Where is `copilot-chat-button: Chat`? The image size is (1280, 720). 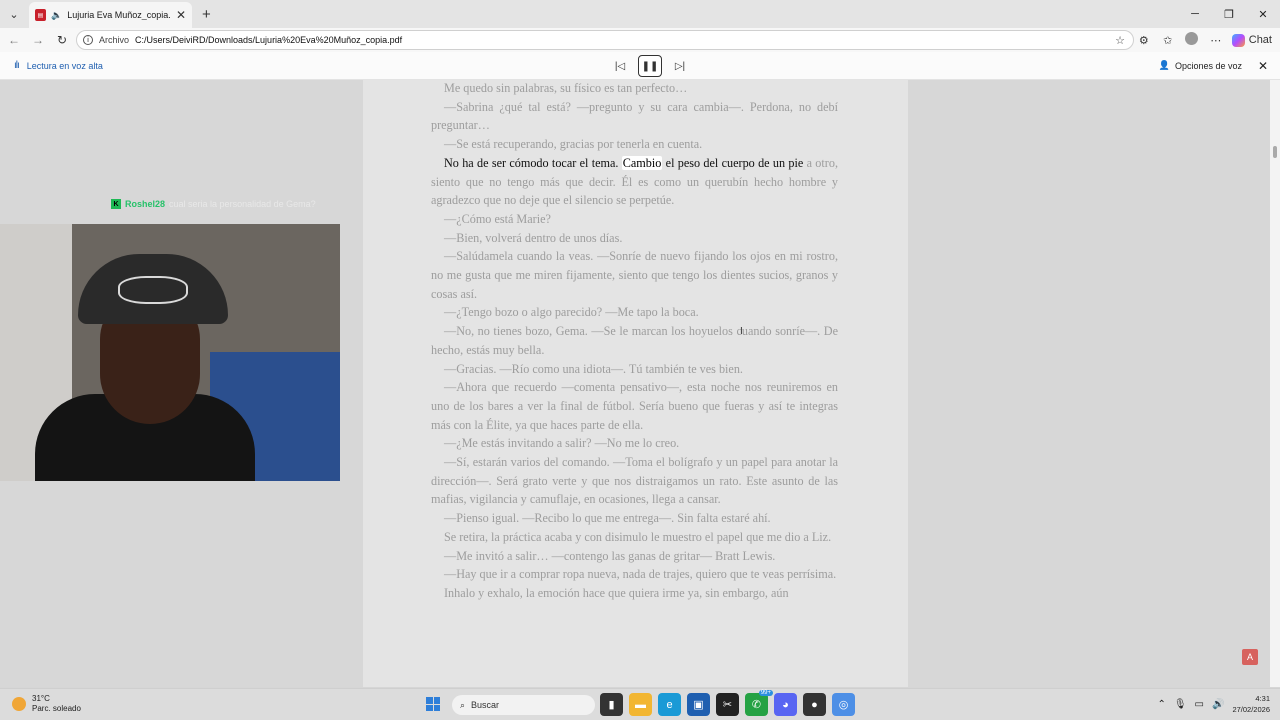
copilot-chat-button: Chat is located at coordinates (1254, 40).